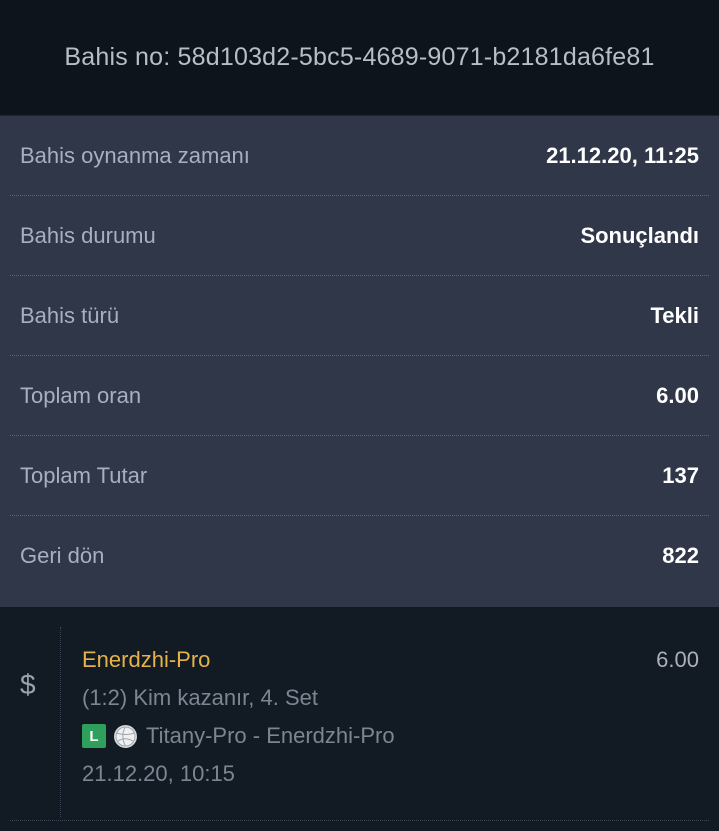 This screenshot has width=719, height=831. What do you see at coordinates (674, 315) in the screenshot?
I see `detail-value: Tekli` at bounding box center [674, 315].